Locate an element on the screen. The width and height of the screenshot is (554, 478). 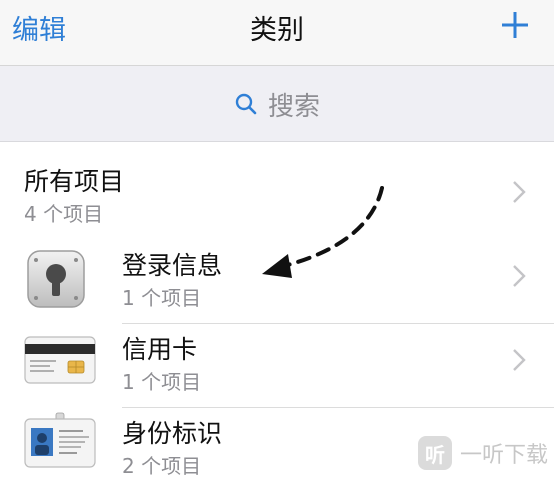
id-card-icon is located at coordinates (60, 440).